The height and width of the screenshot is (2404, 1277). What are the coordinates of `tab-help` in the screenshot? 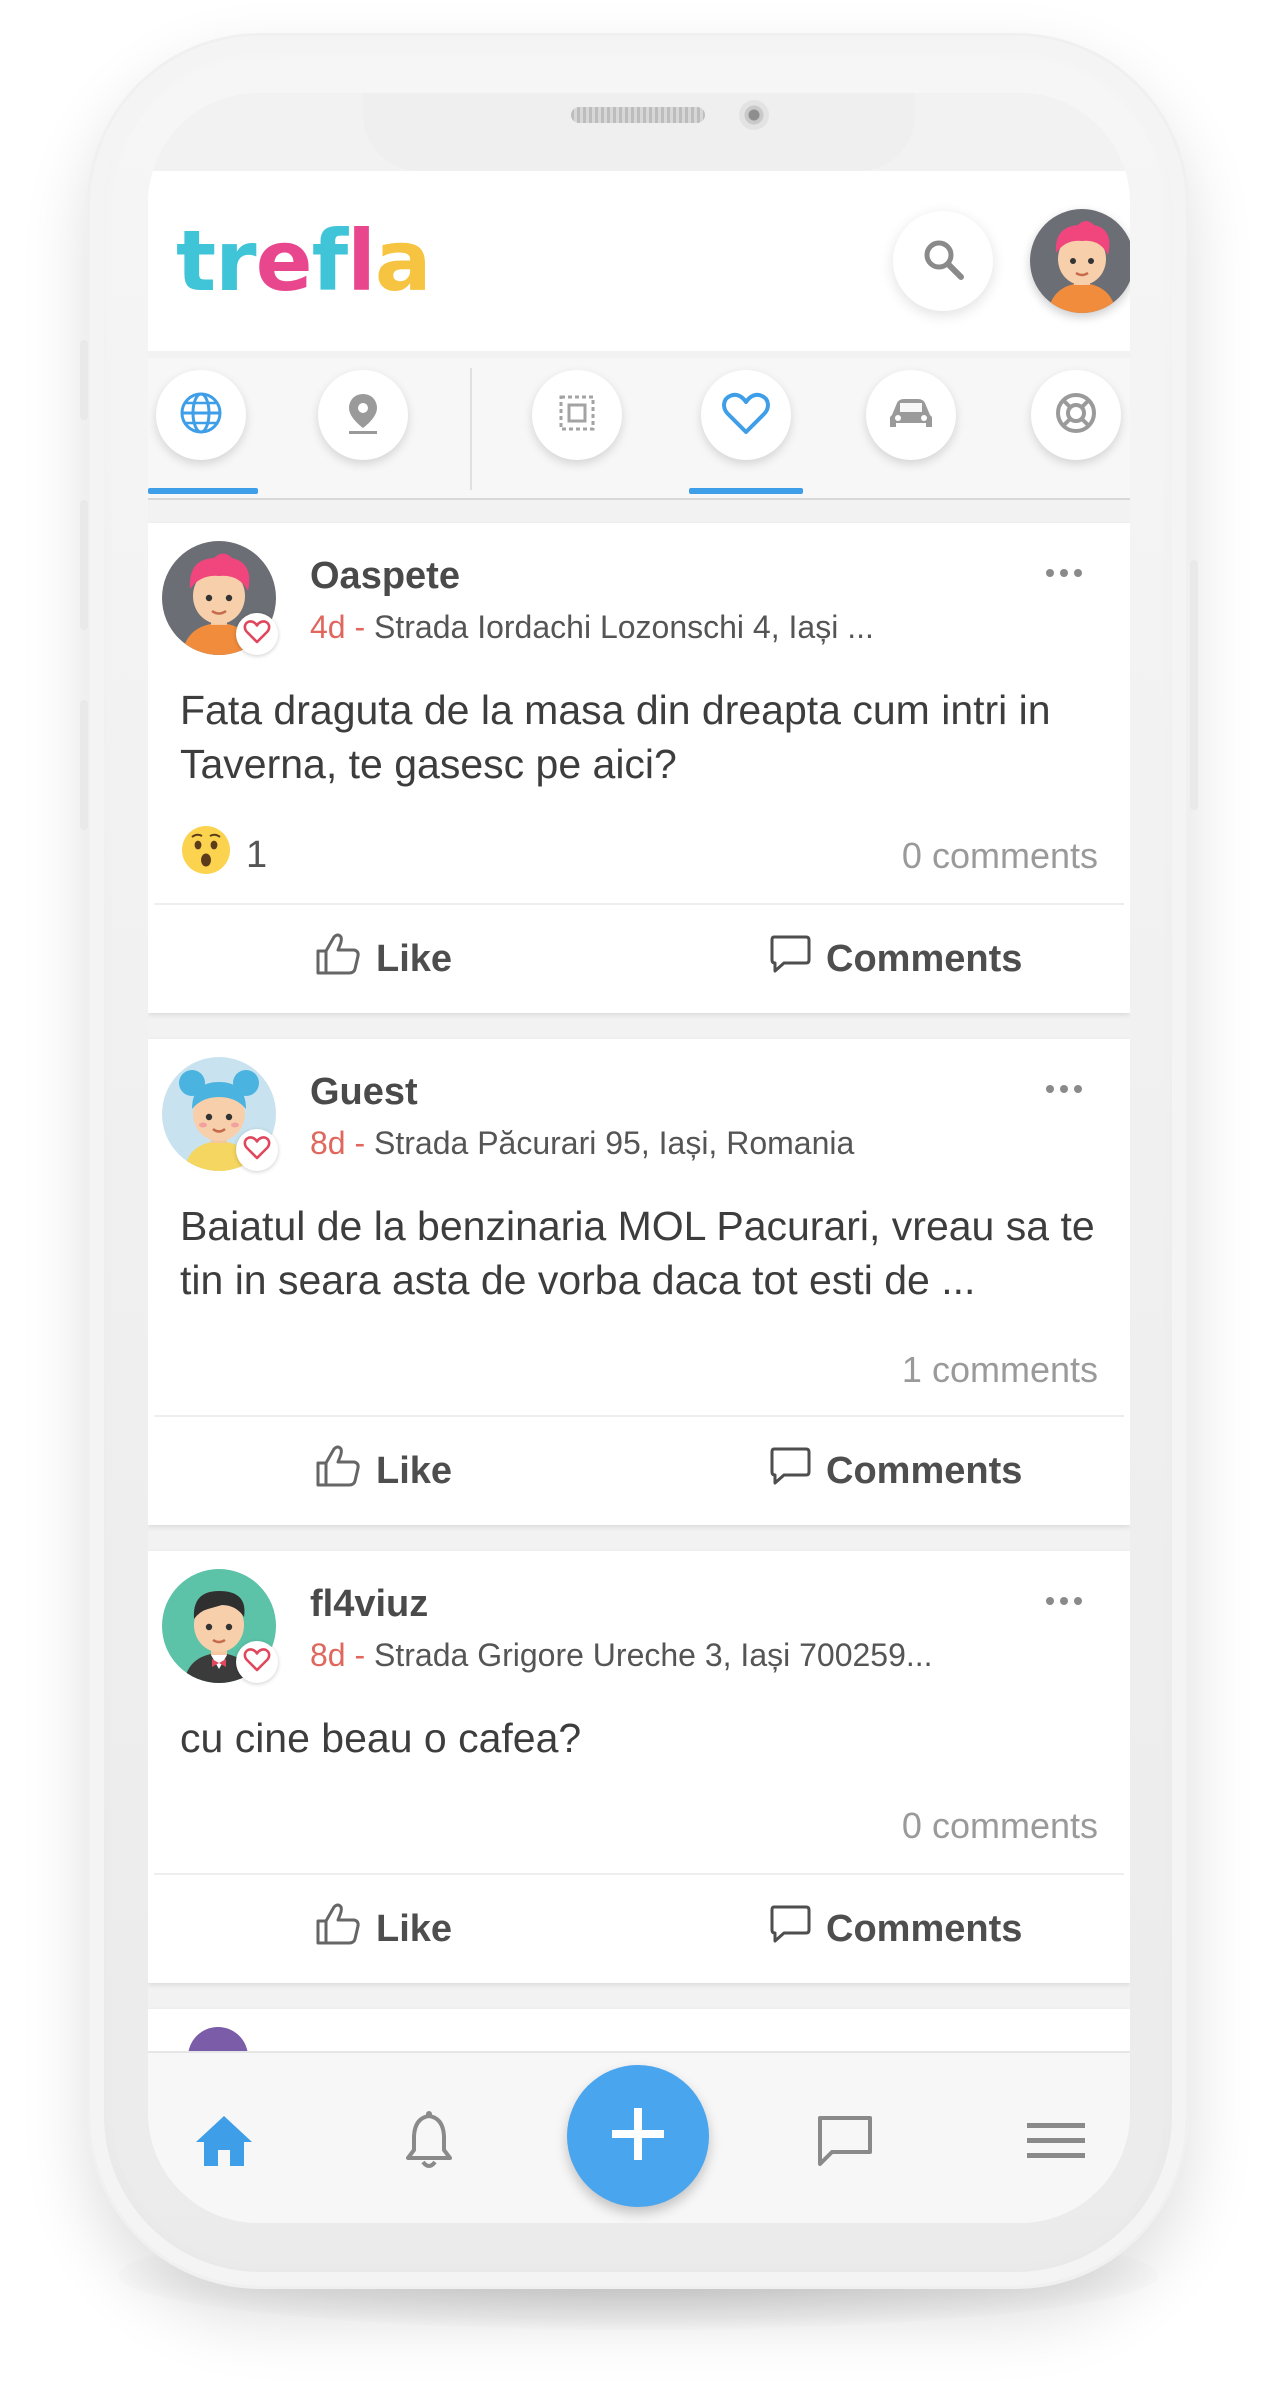 It's located at (1076, 415).